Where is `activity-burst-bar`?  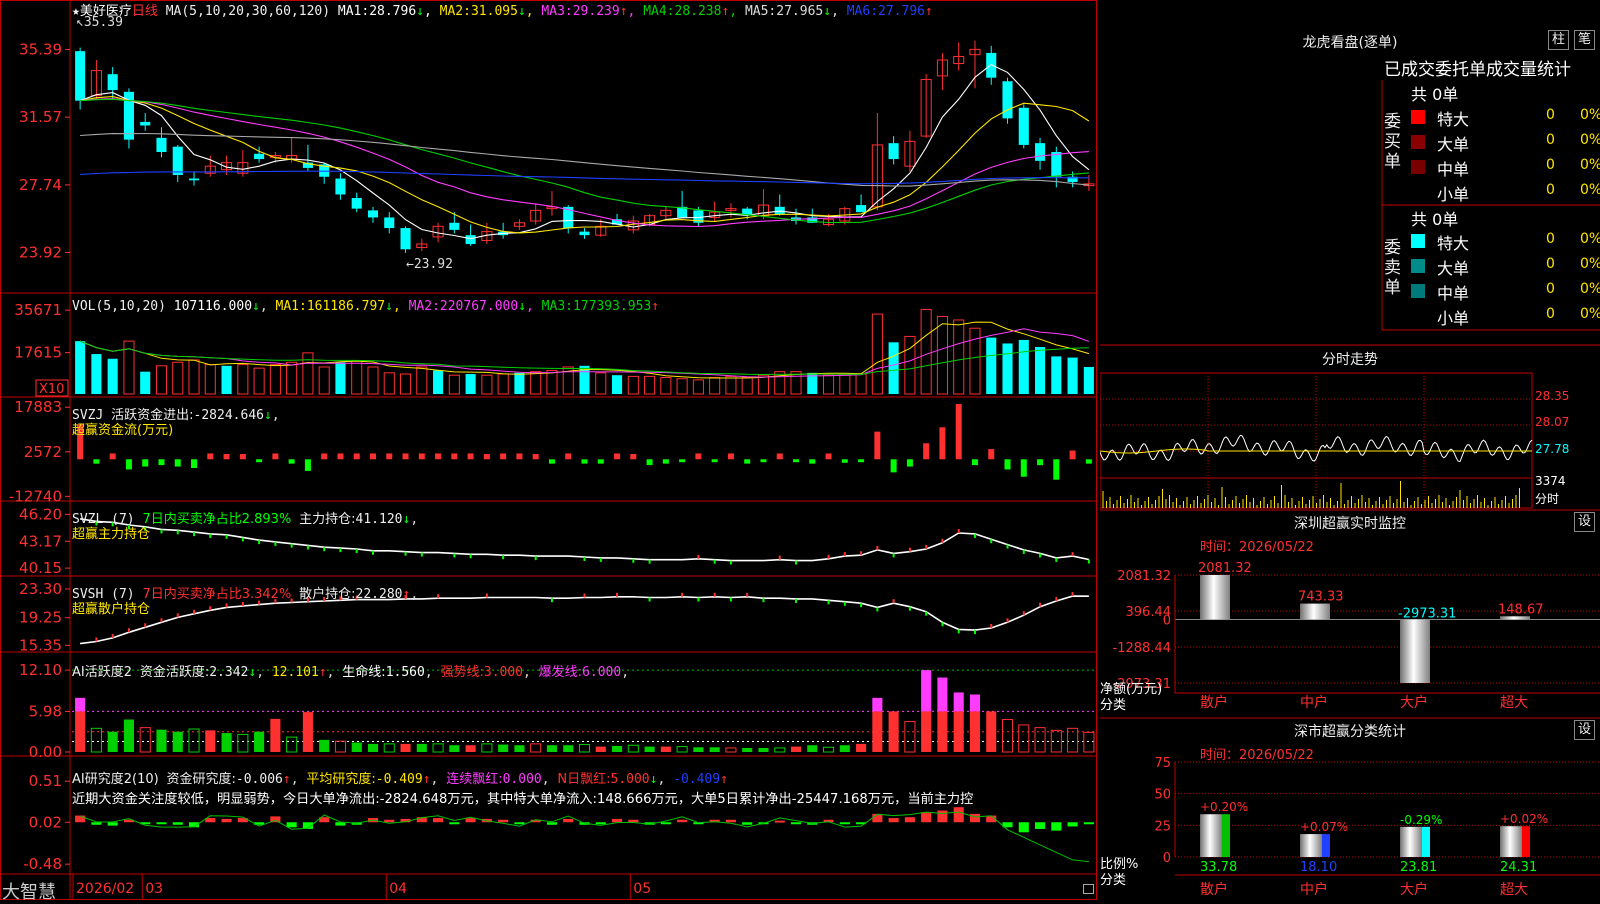 activity-burst-bar is located at coordinates (975, 703).